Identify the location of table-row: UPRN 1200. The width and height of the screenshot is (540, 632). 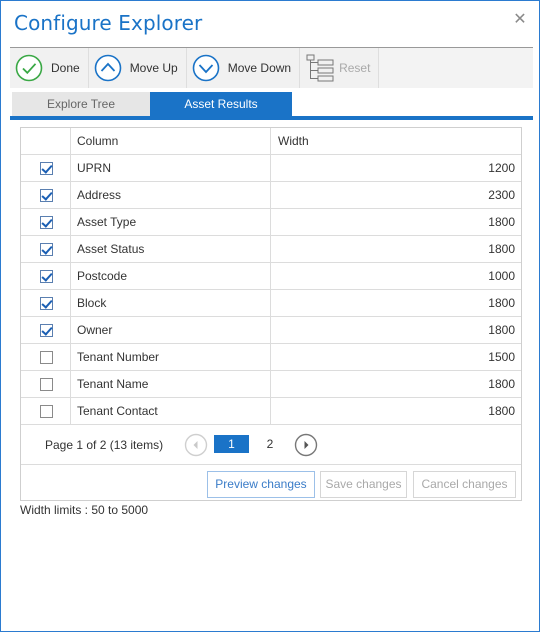
(271, 168).